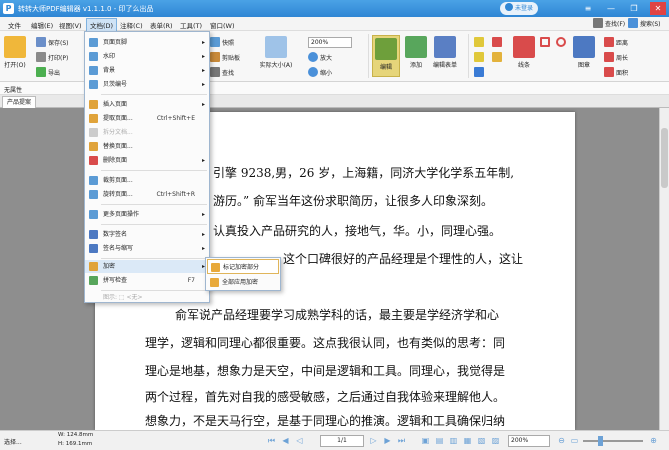 Image resolution: width=669 pixels, height=450 pixels. What do you see at coordinates (373, 440) in the screenshot?
I see `next-view-button: ▷` at bounding box center [373, 440].